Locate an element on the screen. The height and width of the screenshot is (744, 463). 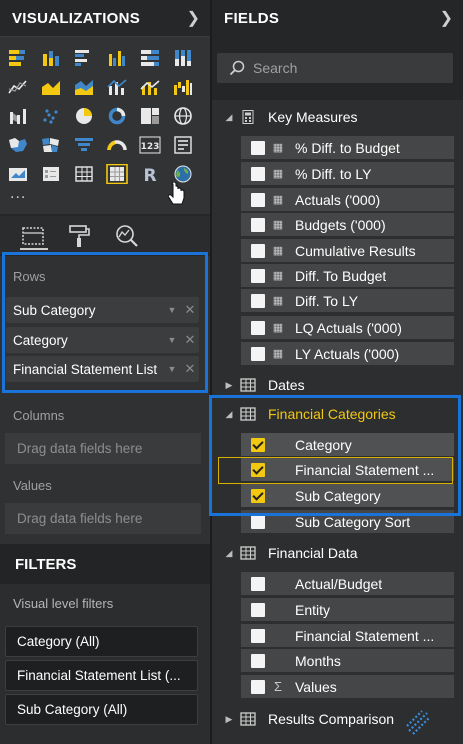
100pct-column-icon is located at coordinates (183, 58).